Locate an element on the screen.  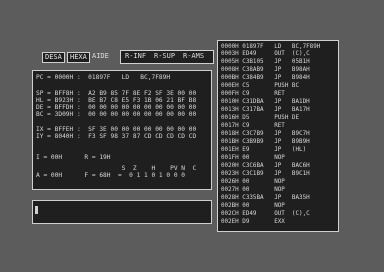
register-line: PC = 0000H : 01897F LD BC,7F89H is located at coordinates (103, 77).